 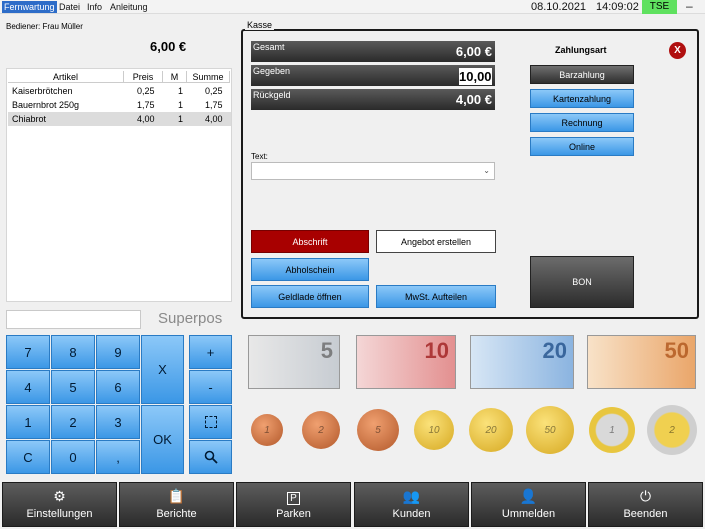 I want to click on receipt-total: 6,00 €, so click(x=168, y=46).